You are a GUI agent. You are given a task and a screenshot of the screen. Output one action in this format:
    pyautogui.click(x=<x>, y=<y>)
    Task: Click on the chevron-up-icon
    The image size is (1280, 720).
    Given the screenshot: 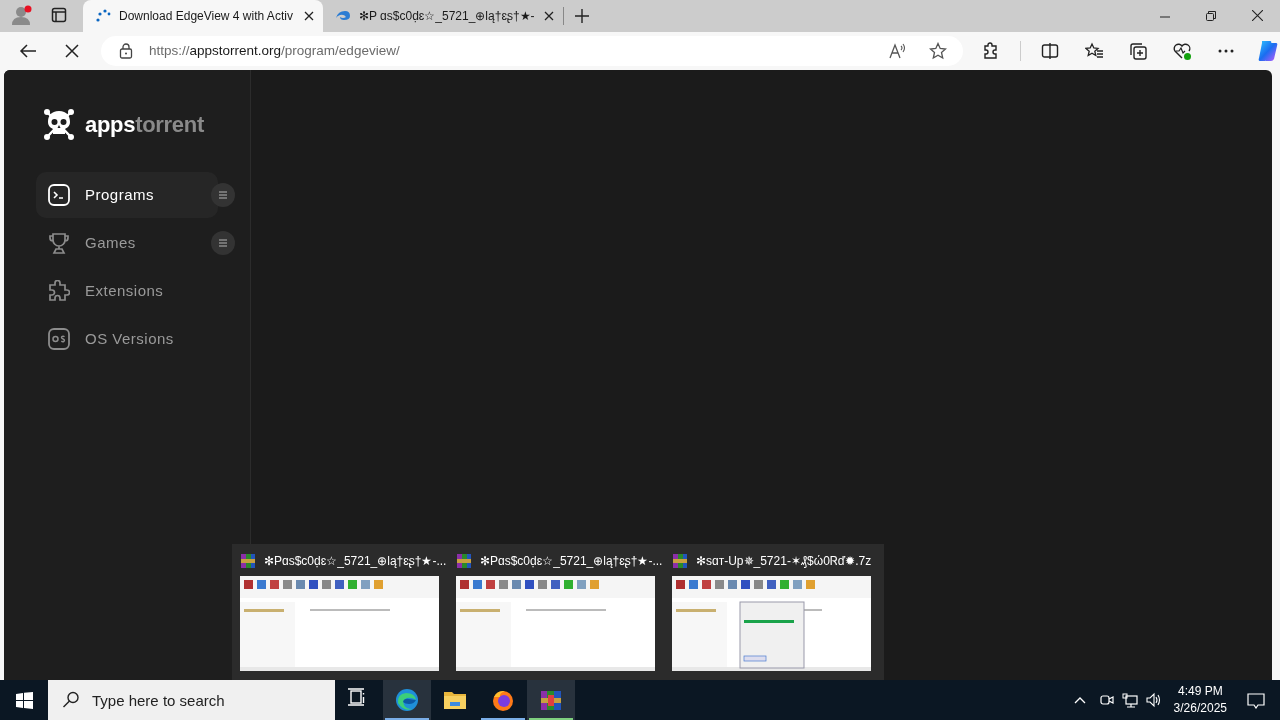 What is the action you would take?
    pyautogui.click(x=1079, y=700)
    